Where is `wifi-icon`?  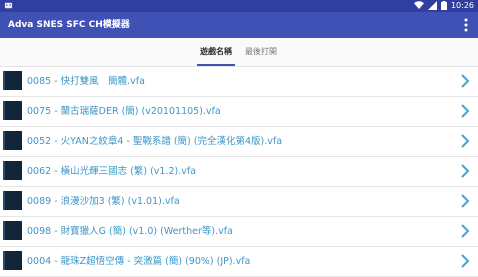 wifi-icon is located at coordinates (418, 6).